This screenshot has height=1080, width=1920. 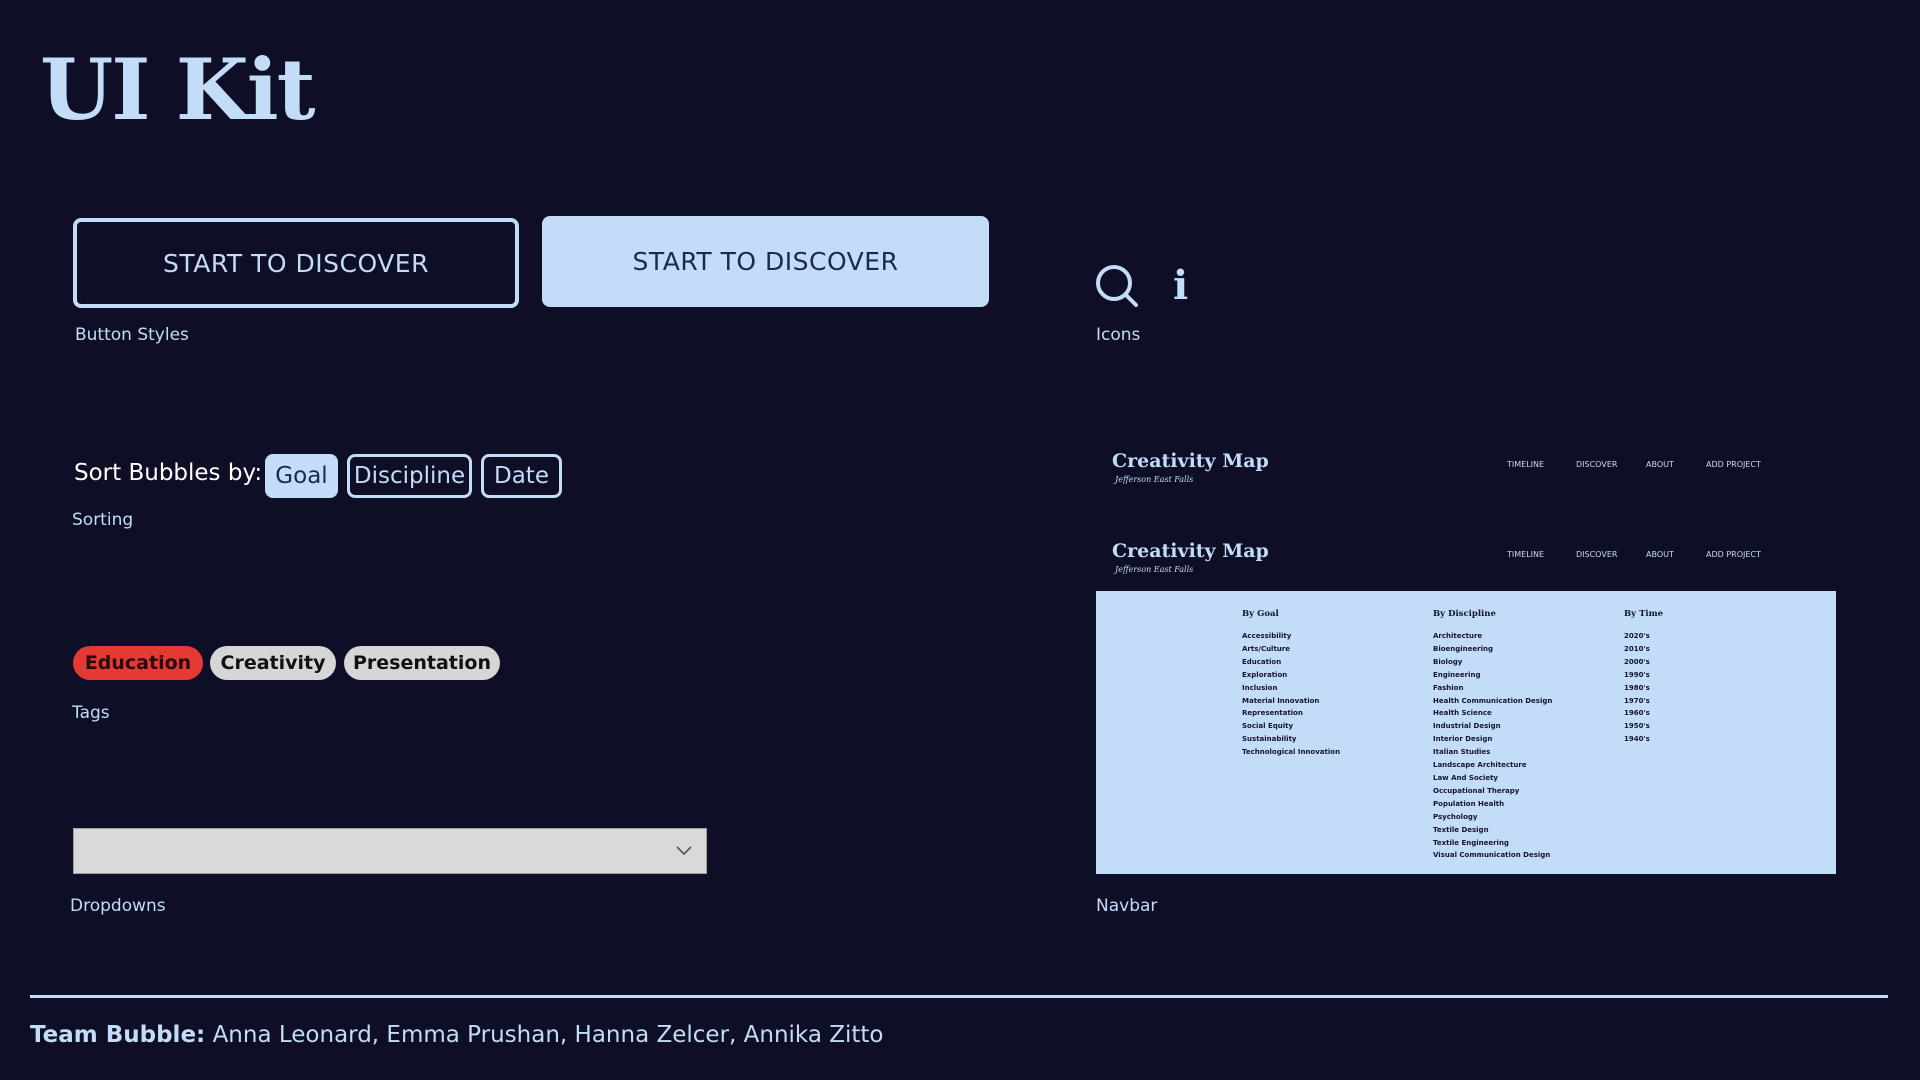 What do you see at coordinates (1291, 701) in the screenshot?
I see `menu-item-goal: Material Innovation` at bounding box center [1291, 701].